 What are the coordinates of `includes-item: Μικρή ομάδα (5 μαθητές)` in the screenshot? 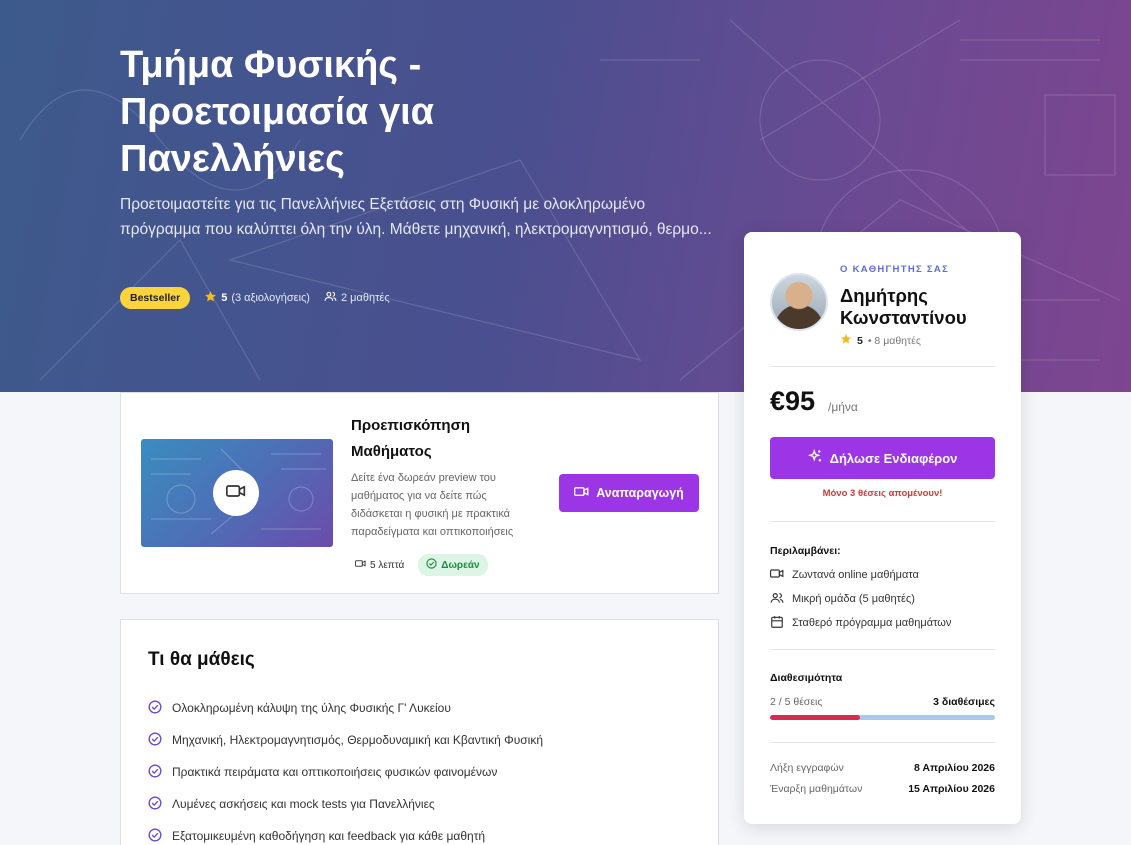 It's located at (860, 599).